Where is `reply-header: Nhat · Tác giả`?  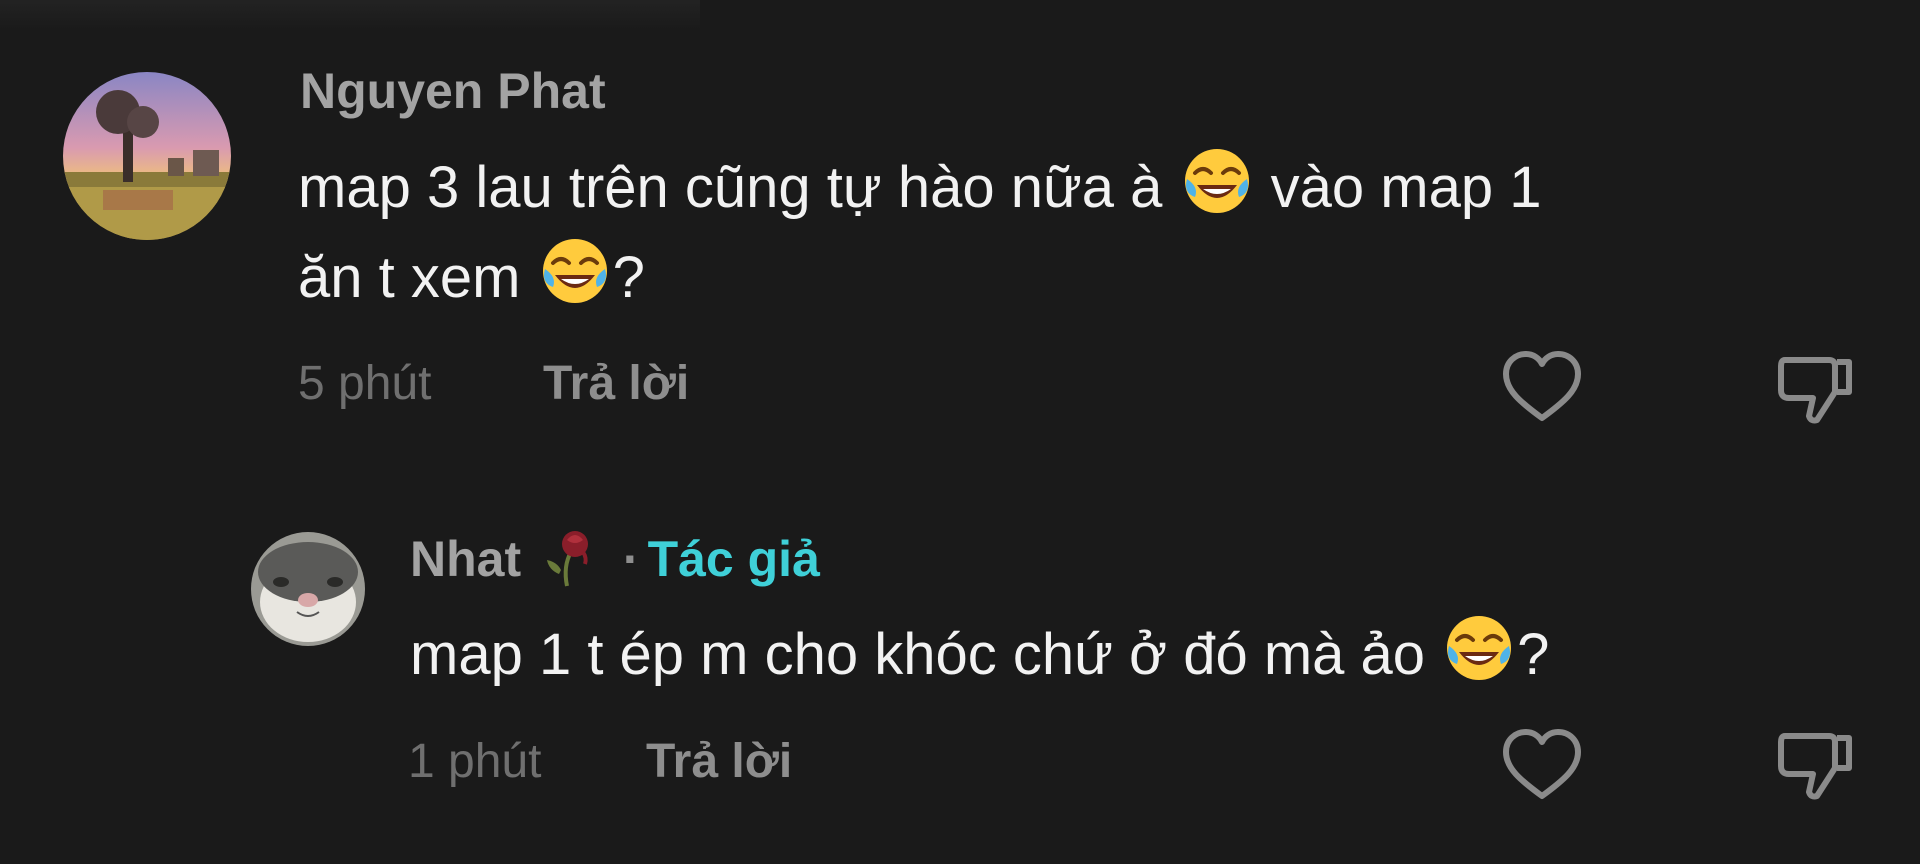
reply-header: Nhat · Tác giả is located at coordinates (615, 561).